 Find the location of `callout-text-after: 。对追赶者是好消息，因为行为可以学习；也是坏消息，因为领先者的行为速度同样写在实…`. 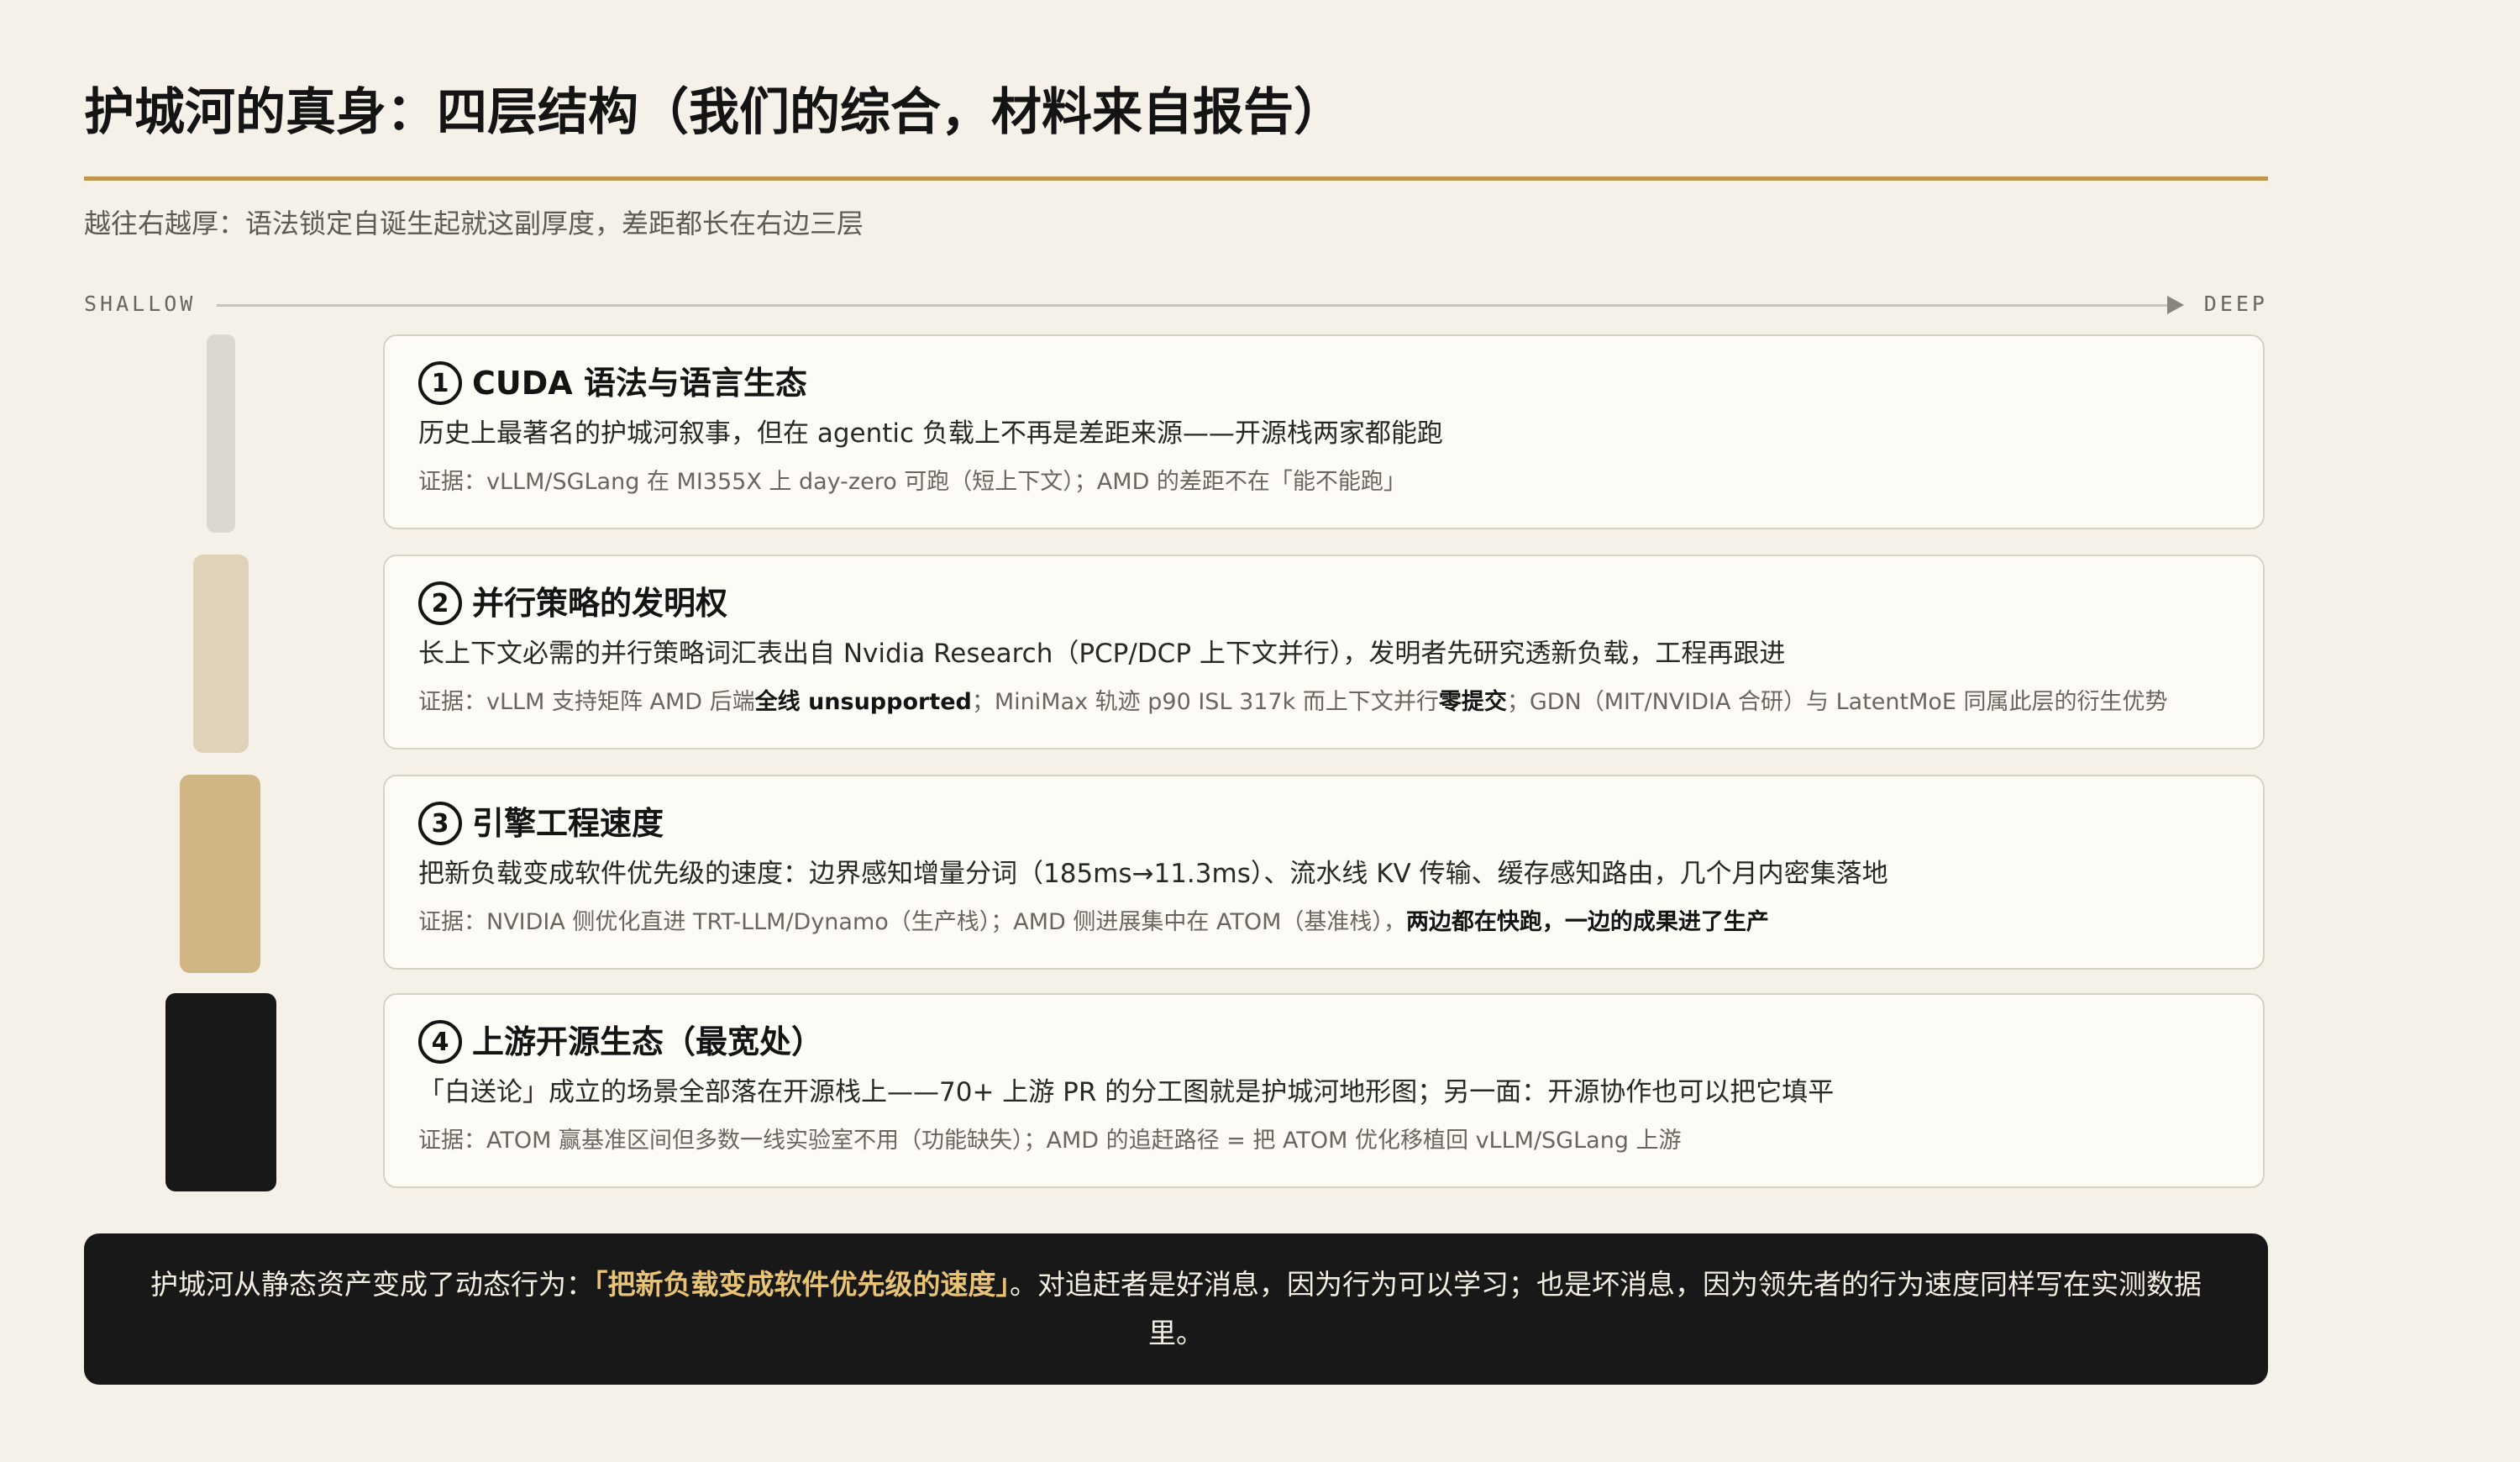

callout-text-after: 。对追赶者是好消息，因为行为可以学习；也是坏消息，因为领先者的行为速度同样写在实… is located at coordinates (1606, 1309).